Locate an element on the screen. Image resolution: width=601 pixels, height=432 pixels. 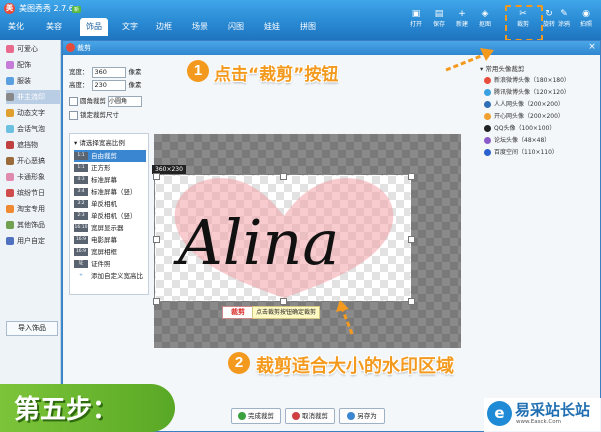
preset-item: 腾讯微博头像（120×120） is located at coordinates (527, 92).